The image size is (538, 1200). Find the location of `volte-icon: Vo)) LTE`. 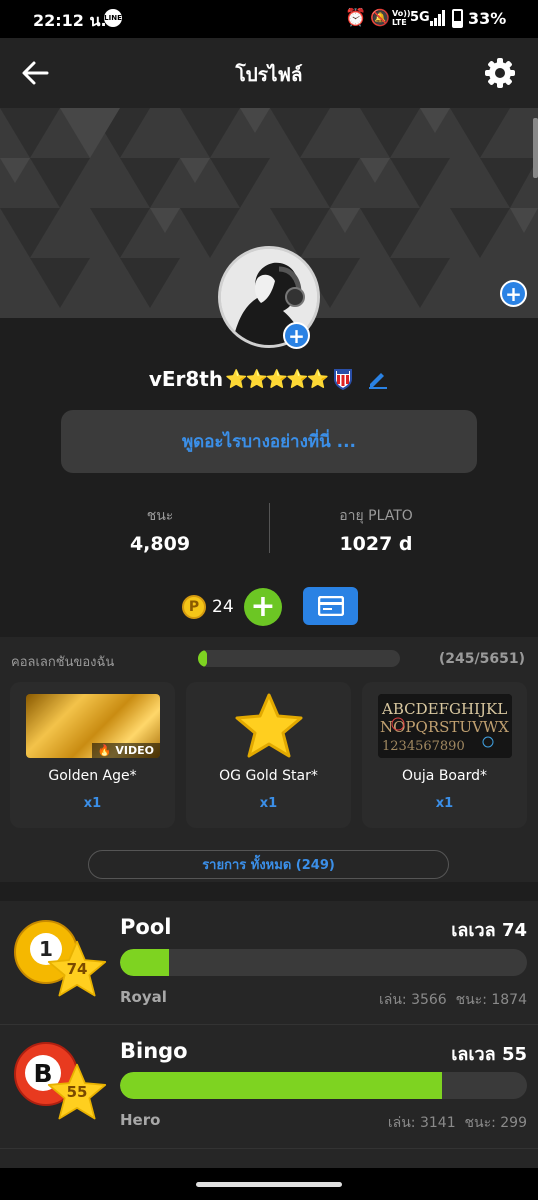

volte-icon: Vo)) LTE is located at coordinates (401, 18).